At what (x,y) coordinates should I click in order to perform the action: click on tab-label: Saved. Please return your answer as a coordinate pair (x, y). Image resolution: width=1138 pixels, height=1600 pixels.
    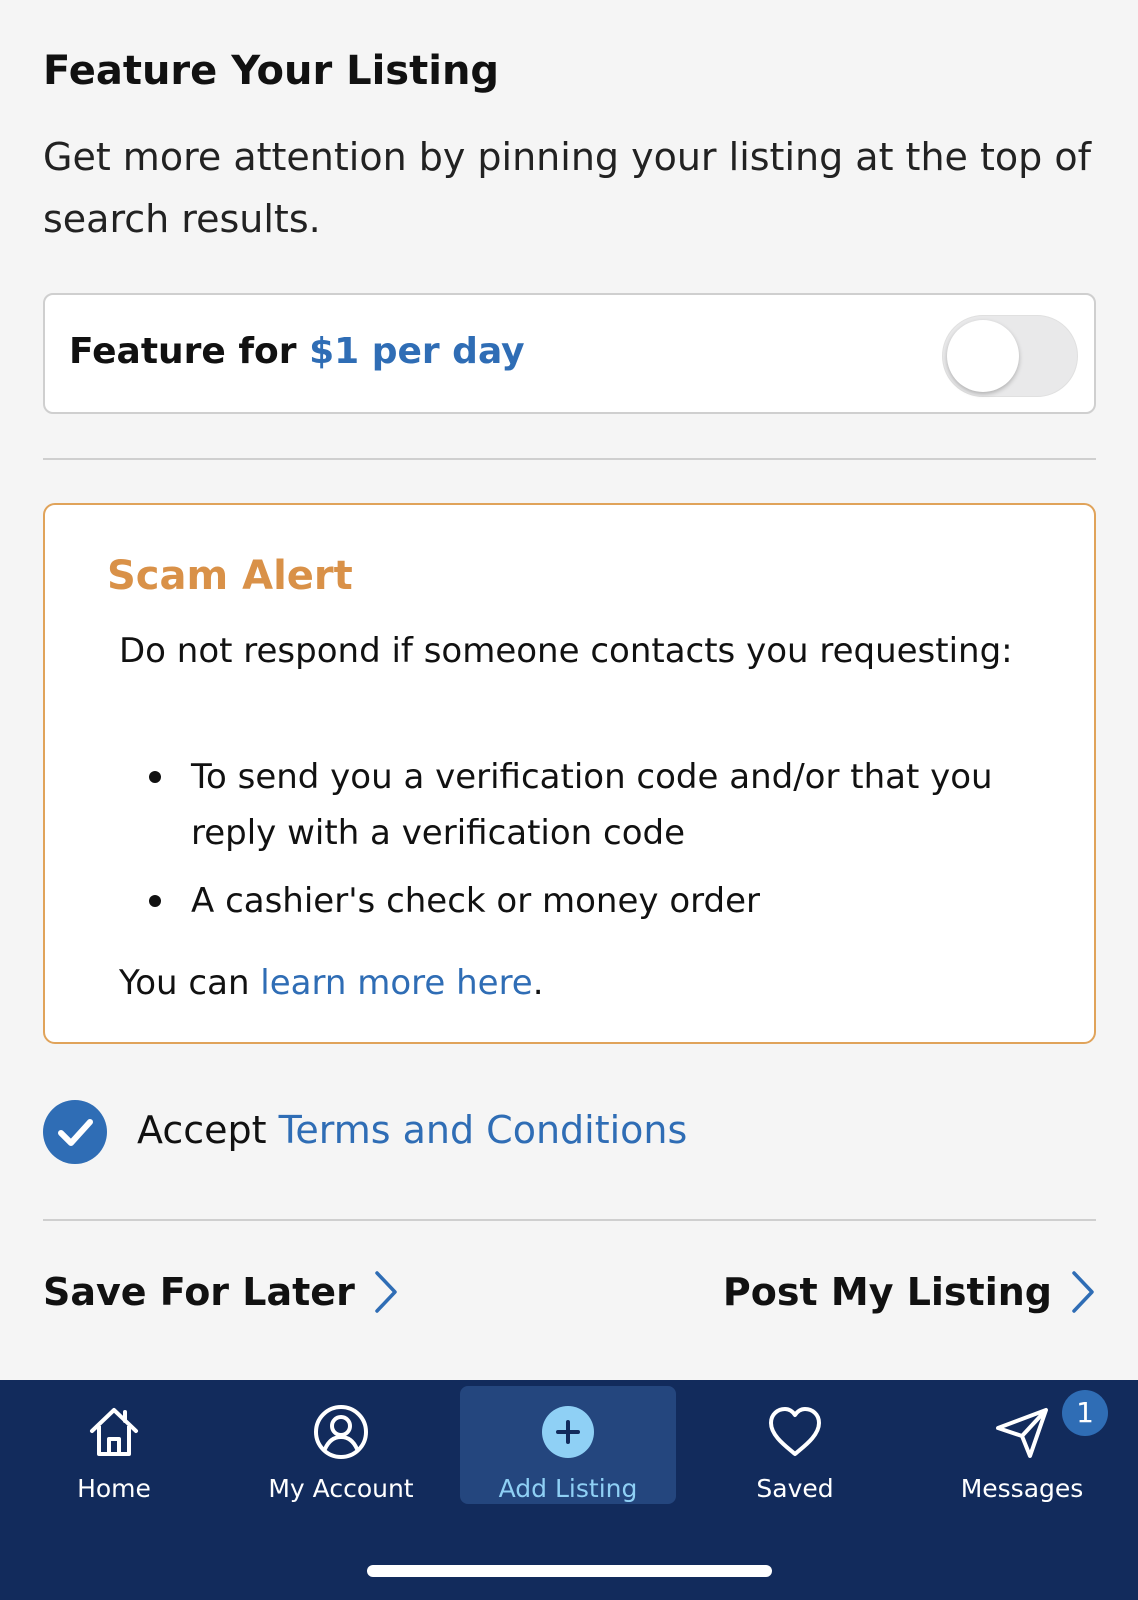
    Looking at the image, I should click on (795, 1488).